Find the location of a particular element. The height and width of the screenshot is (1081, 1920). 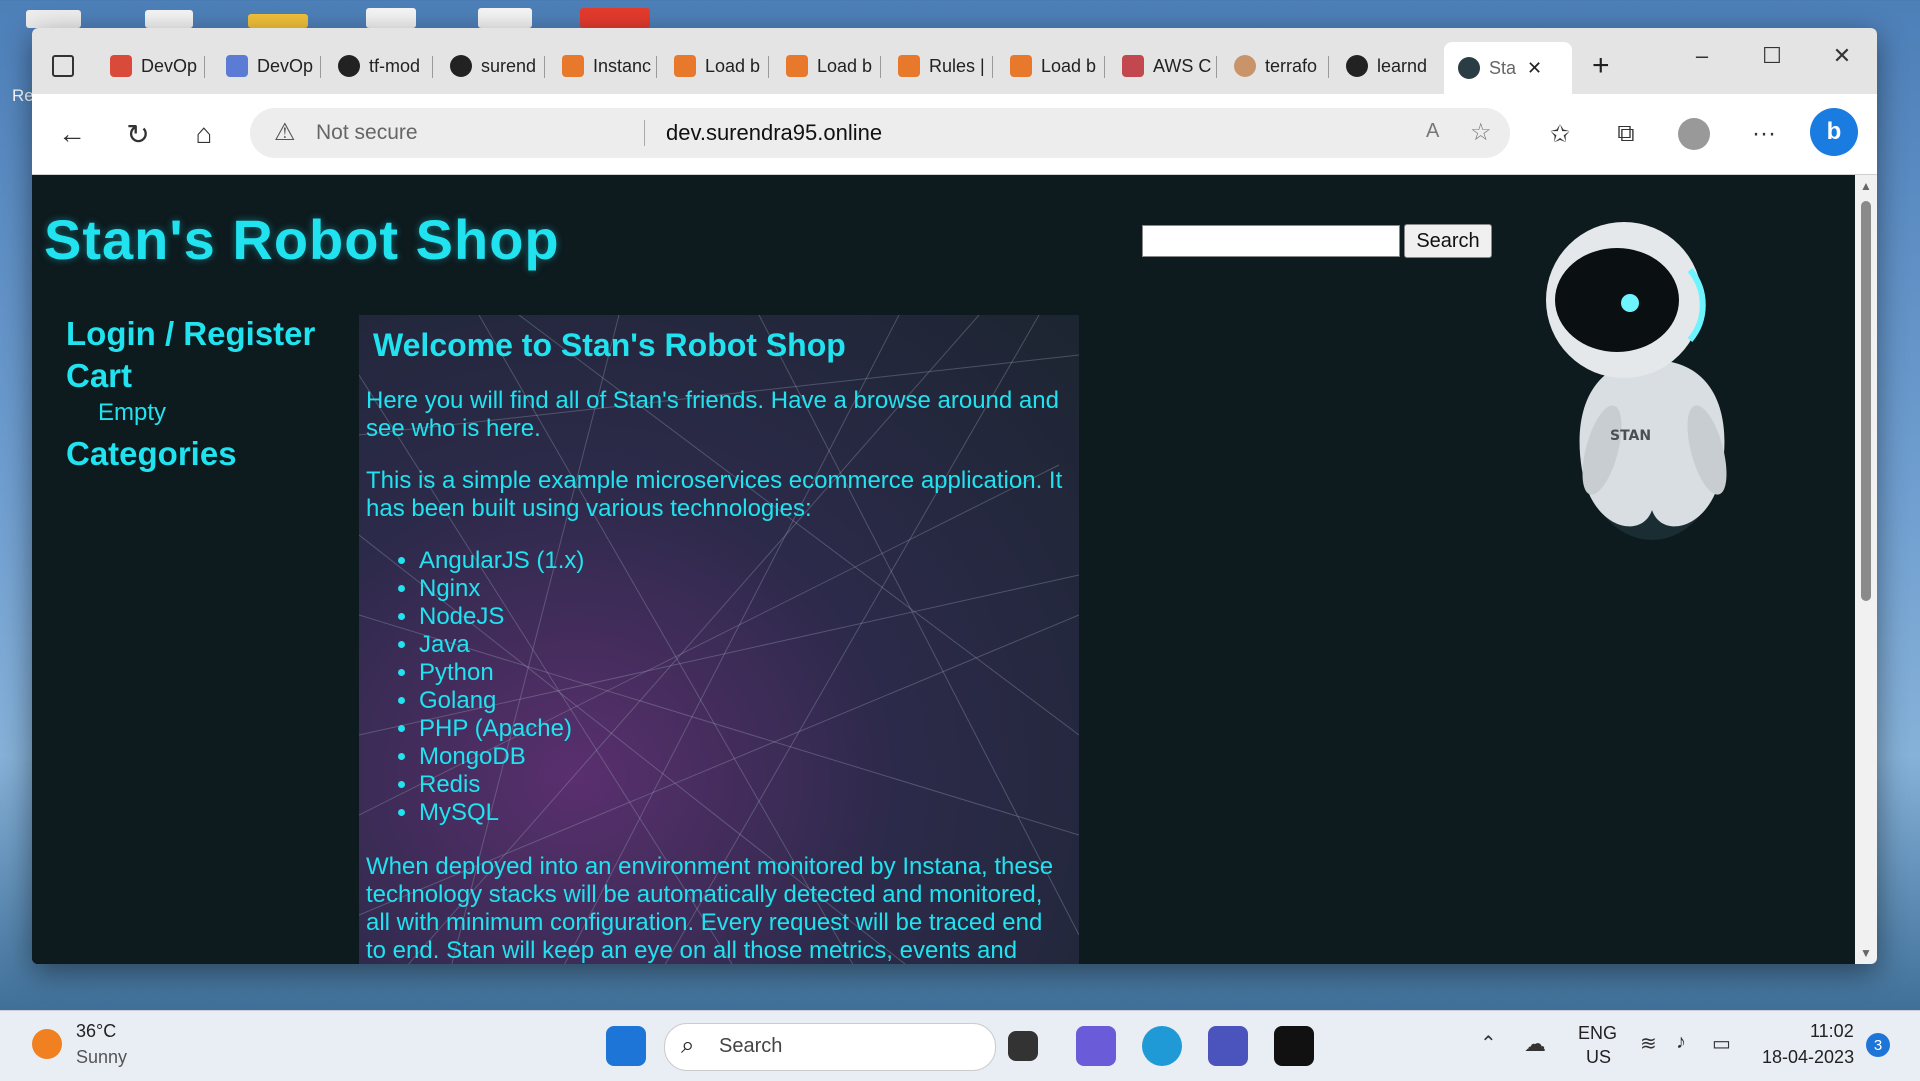

edge-icon is located at coordinates (1162, 1046).